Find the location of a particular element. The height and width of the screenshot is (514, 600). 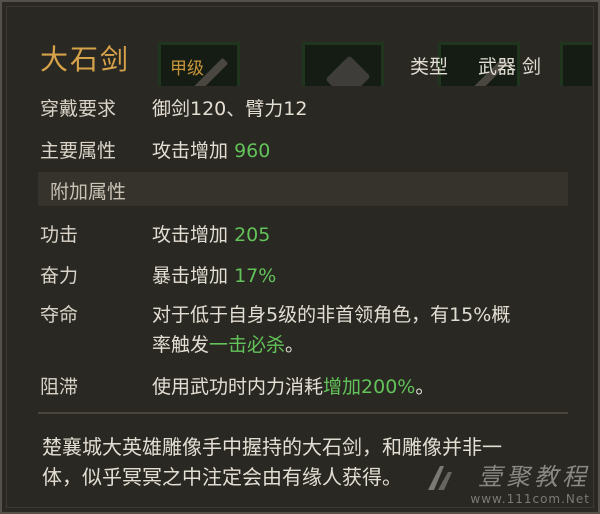

main-attr-value: 攻击增加 960 is located at coordinates (211, 149).